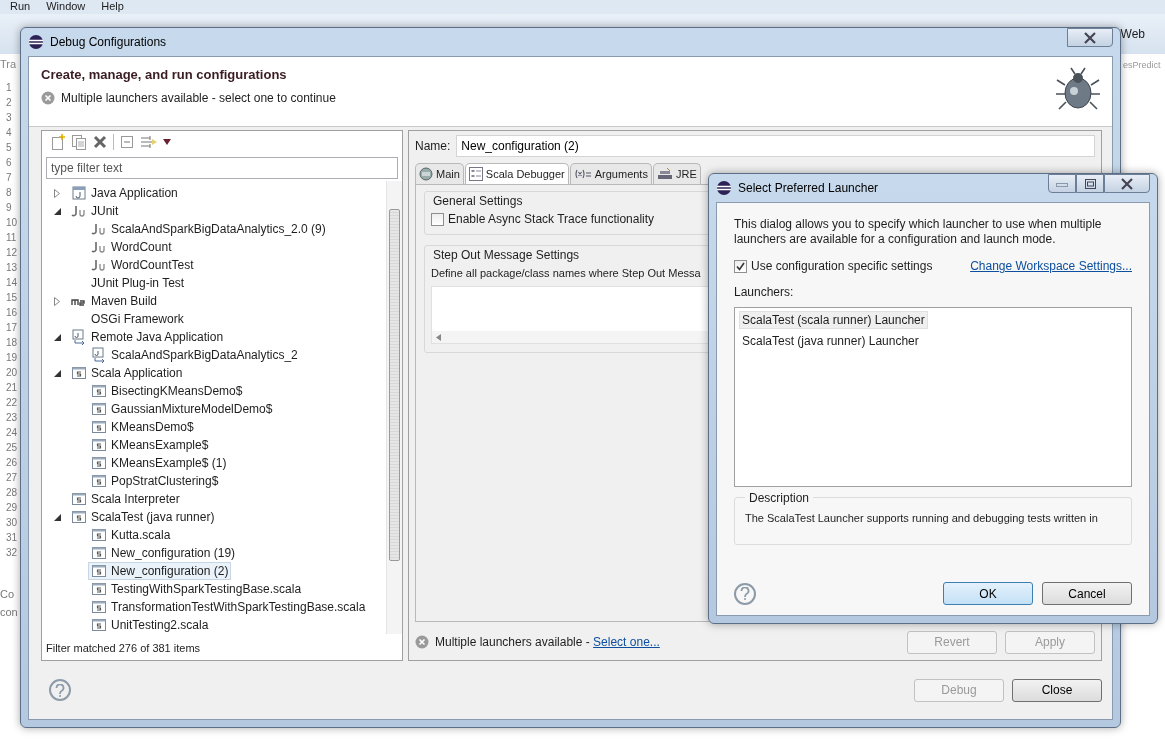  I want to click on tree-item: KMeansExample$, so click(150, 445).